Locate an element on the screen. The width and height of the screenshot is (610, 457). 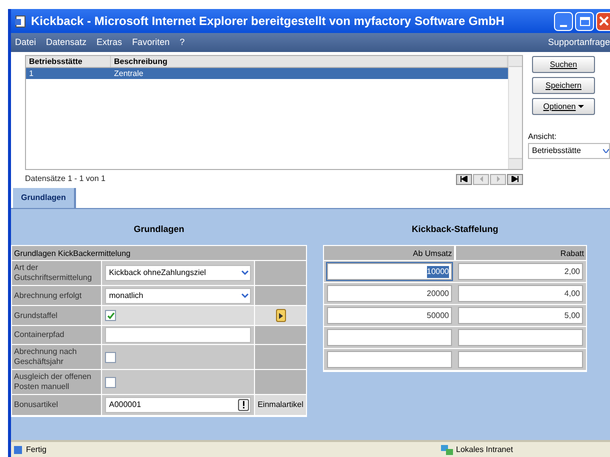
section-heading: Kickback-Staffelung is located at coordinates (455, 229).